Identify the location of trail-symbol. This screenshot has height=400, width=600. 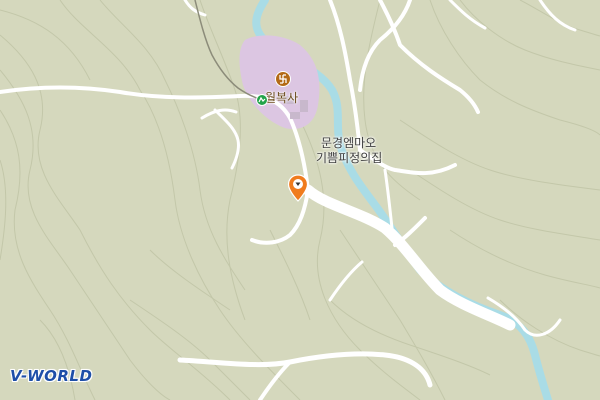
(262, 99).